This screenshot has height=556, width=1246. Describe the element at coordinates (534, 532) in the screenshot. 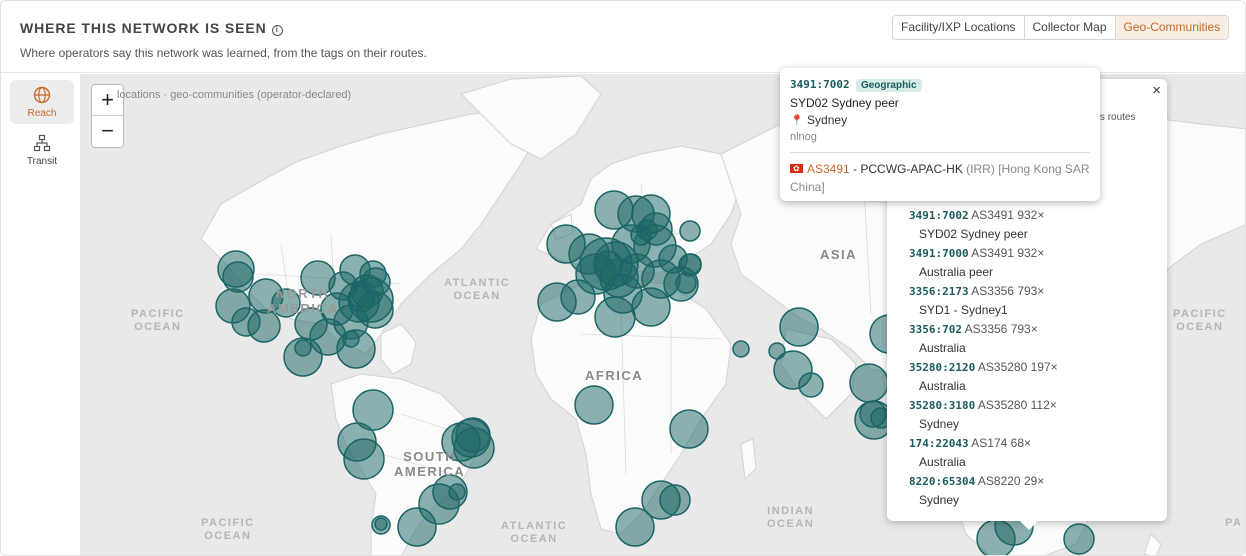

I see `label-atlantic-ocean-south: ATLANTIC OCEAN` at that location.